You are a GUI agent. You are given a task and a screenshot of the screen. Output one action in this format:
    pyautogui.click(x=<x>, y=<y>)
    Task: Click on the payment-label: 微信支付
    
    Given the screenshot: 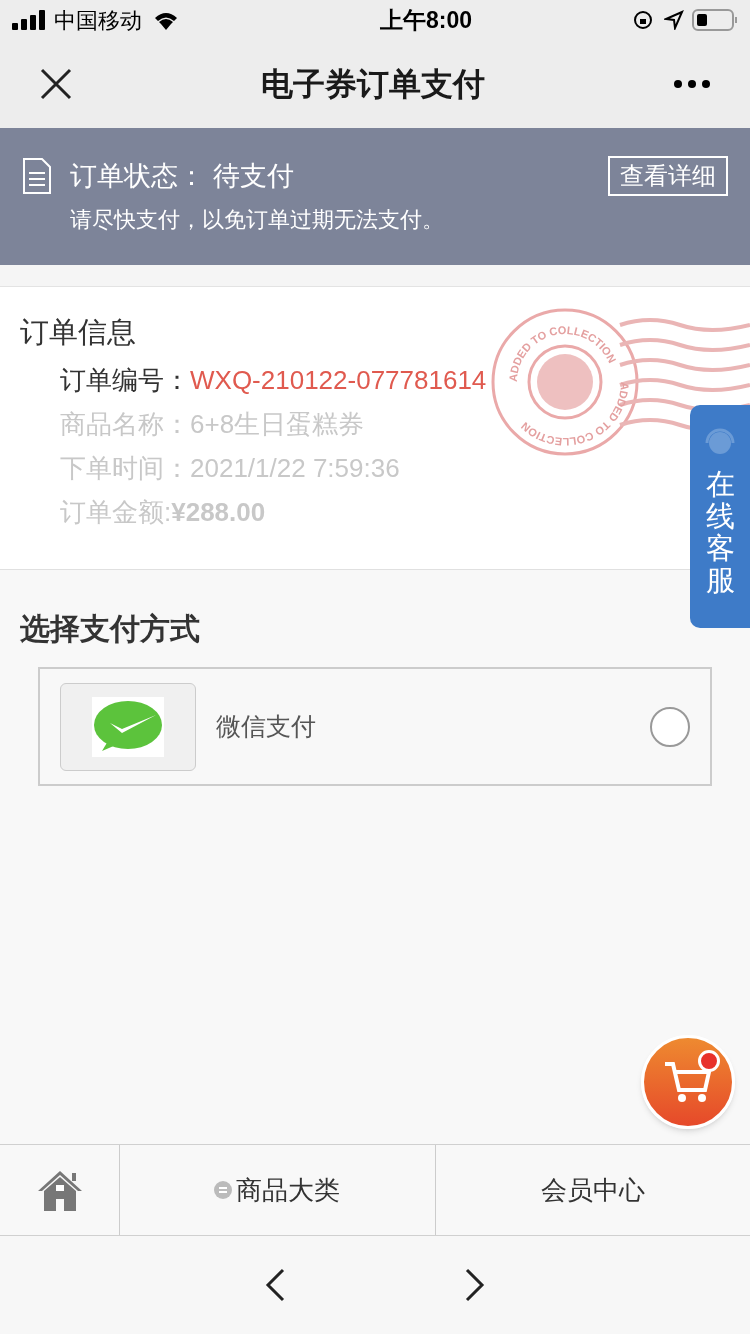 What is the action you would take?
    pyautogui.click(x=266, y=726)
    